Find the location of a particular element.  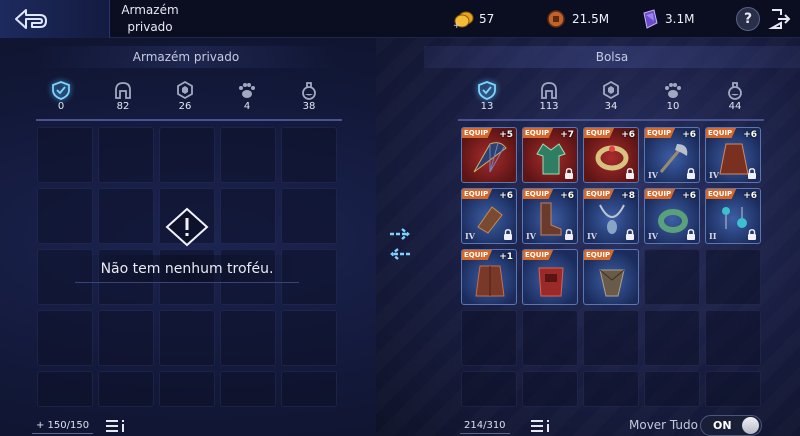

help-button: ? is located at coordinates (748, 19).